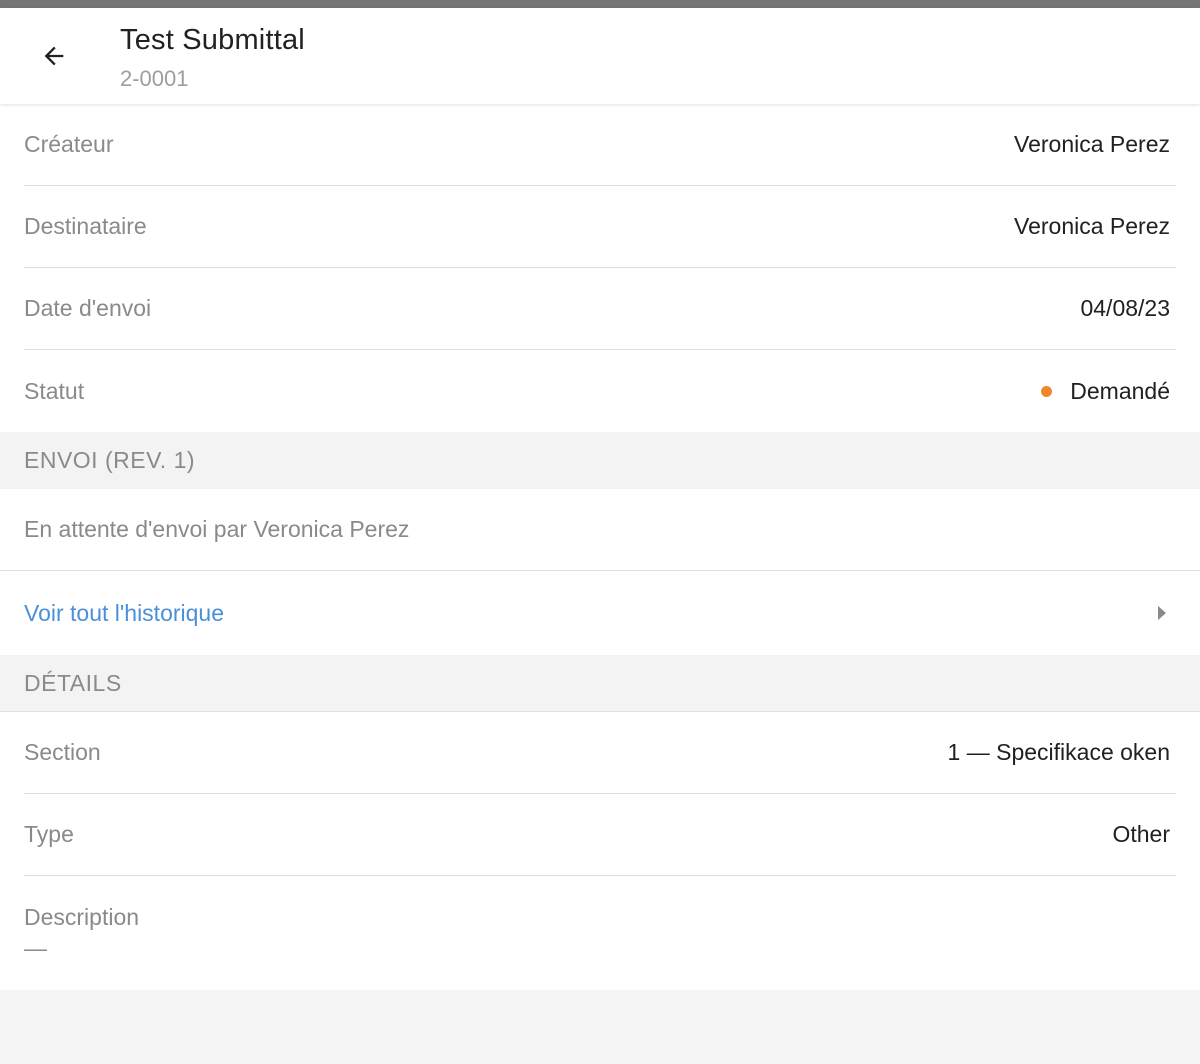 The width and height of the screenshot is (1200, 1064). Describe the element at coordinates (82, 917) in the screenshot. I see `description-label: Description` at that location.